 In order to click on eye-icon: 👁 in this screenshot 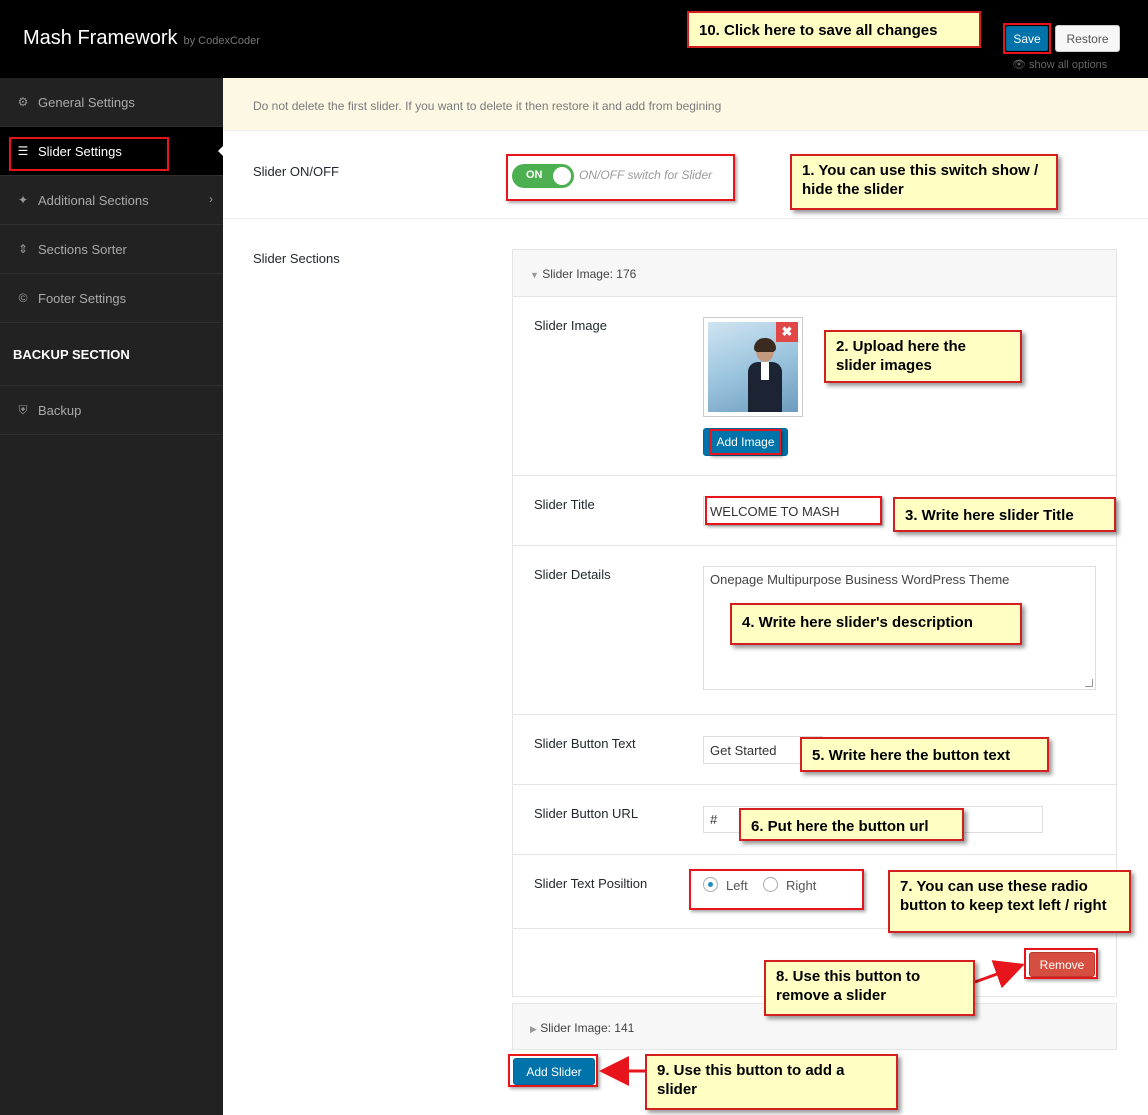, I will do `click(1019, 65)`.